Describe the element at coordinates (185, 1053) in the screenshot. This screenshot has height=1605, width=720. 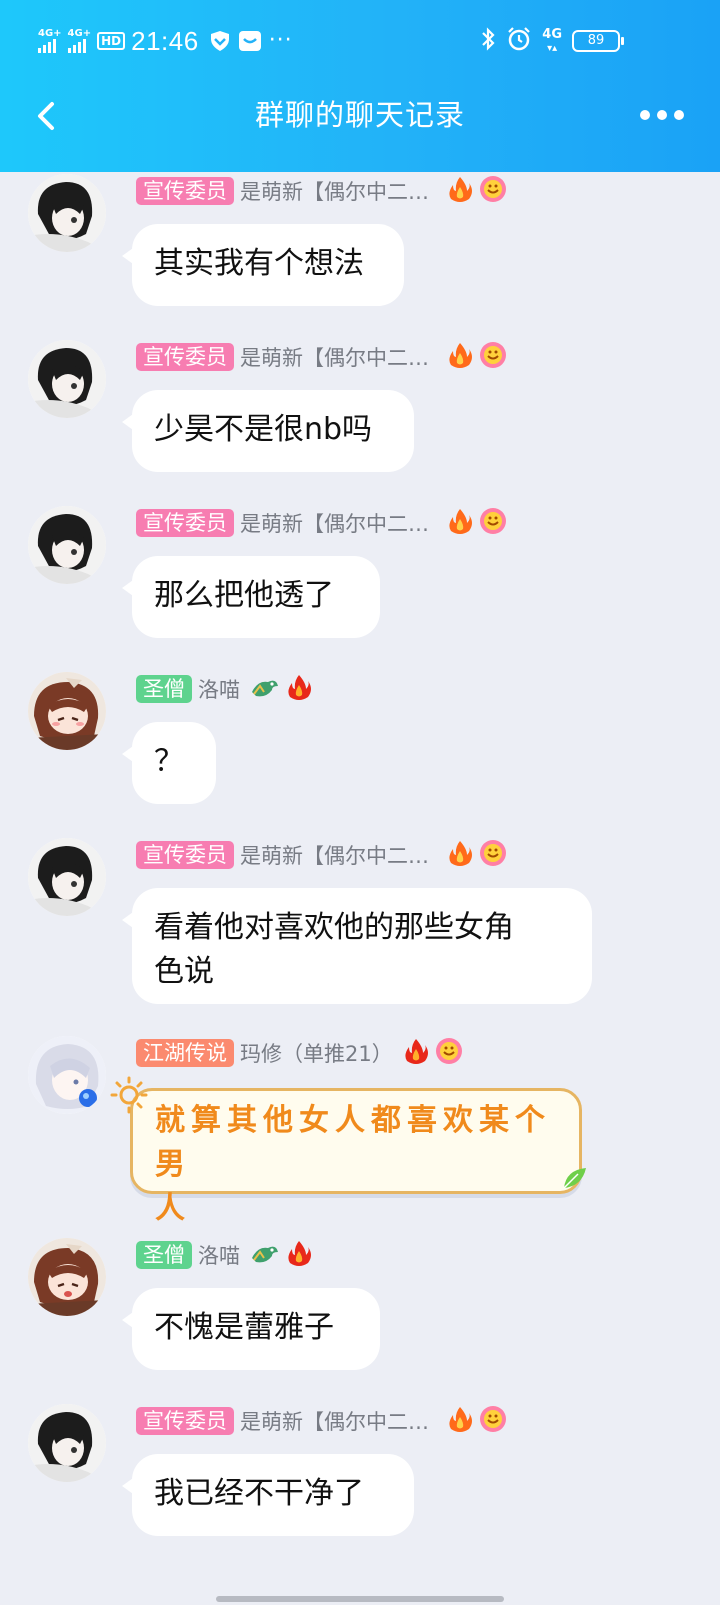
I see `member-title-badge: 江湖传说` at that location.